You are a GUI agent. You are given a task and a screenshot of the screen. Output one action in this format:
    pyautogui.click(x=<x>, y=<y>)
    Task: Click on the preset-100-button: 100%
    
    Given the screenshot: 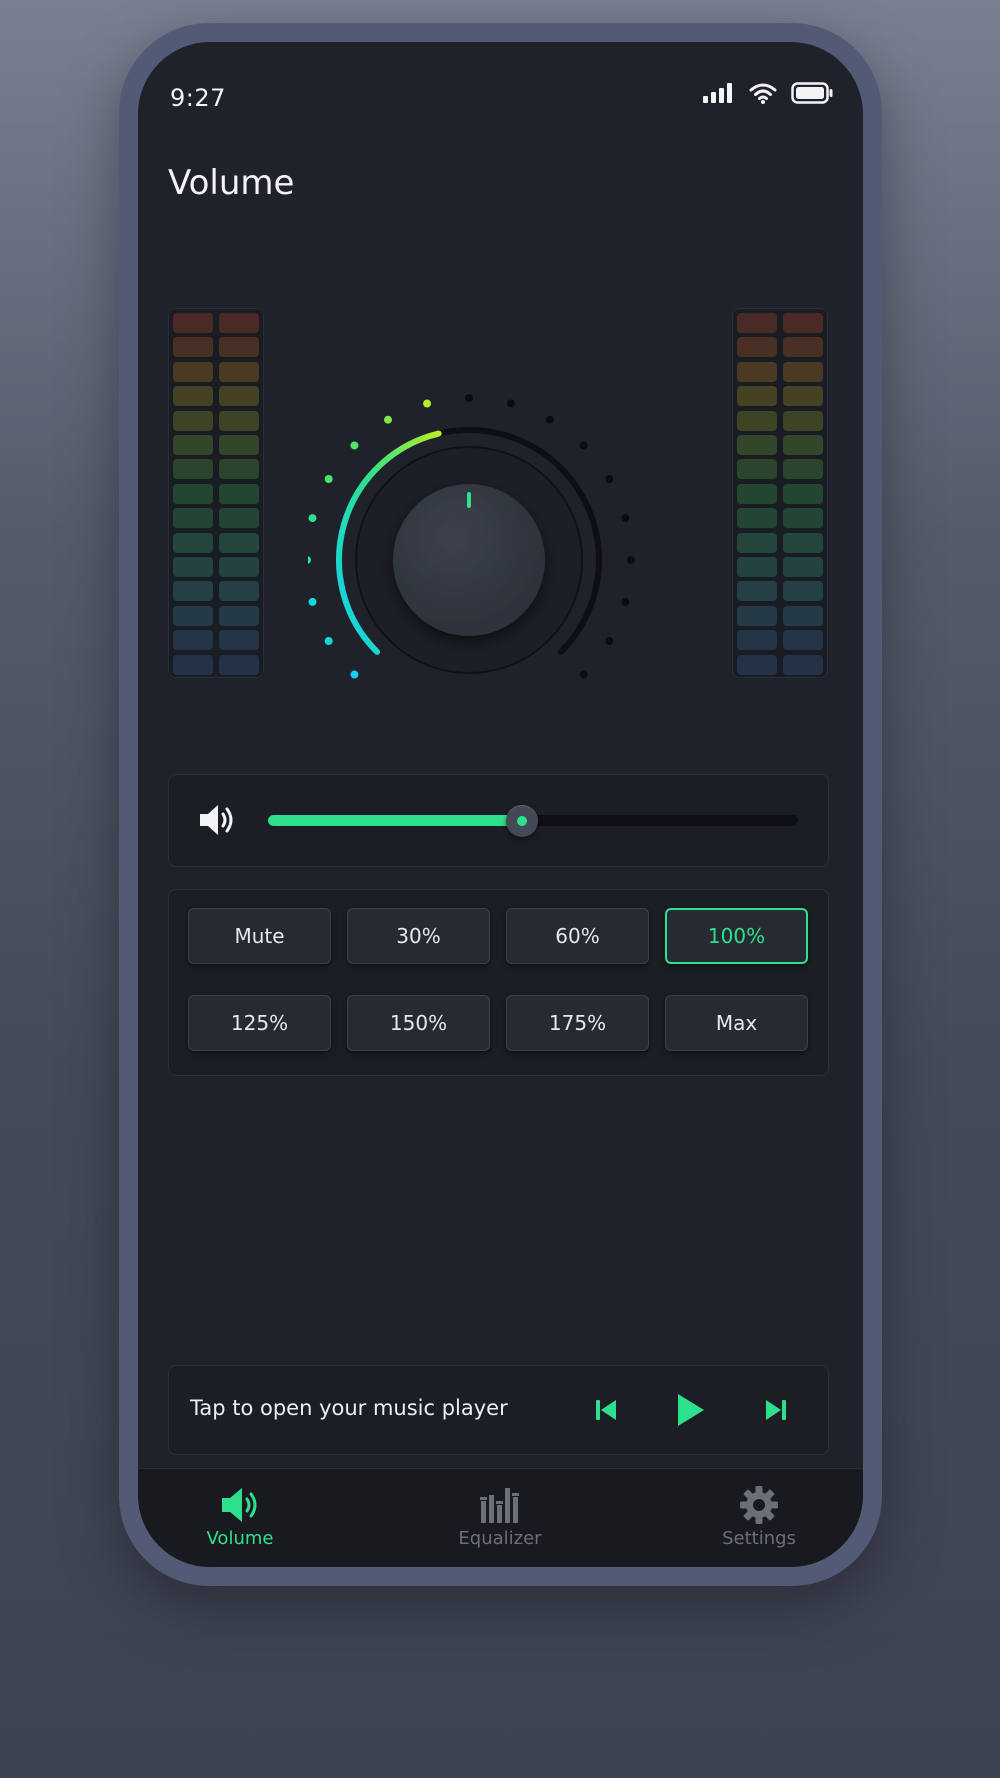 What is the action you would take?
    pyautogui.click(x=736, y=936)
    